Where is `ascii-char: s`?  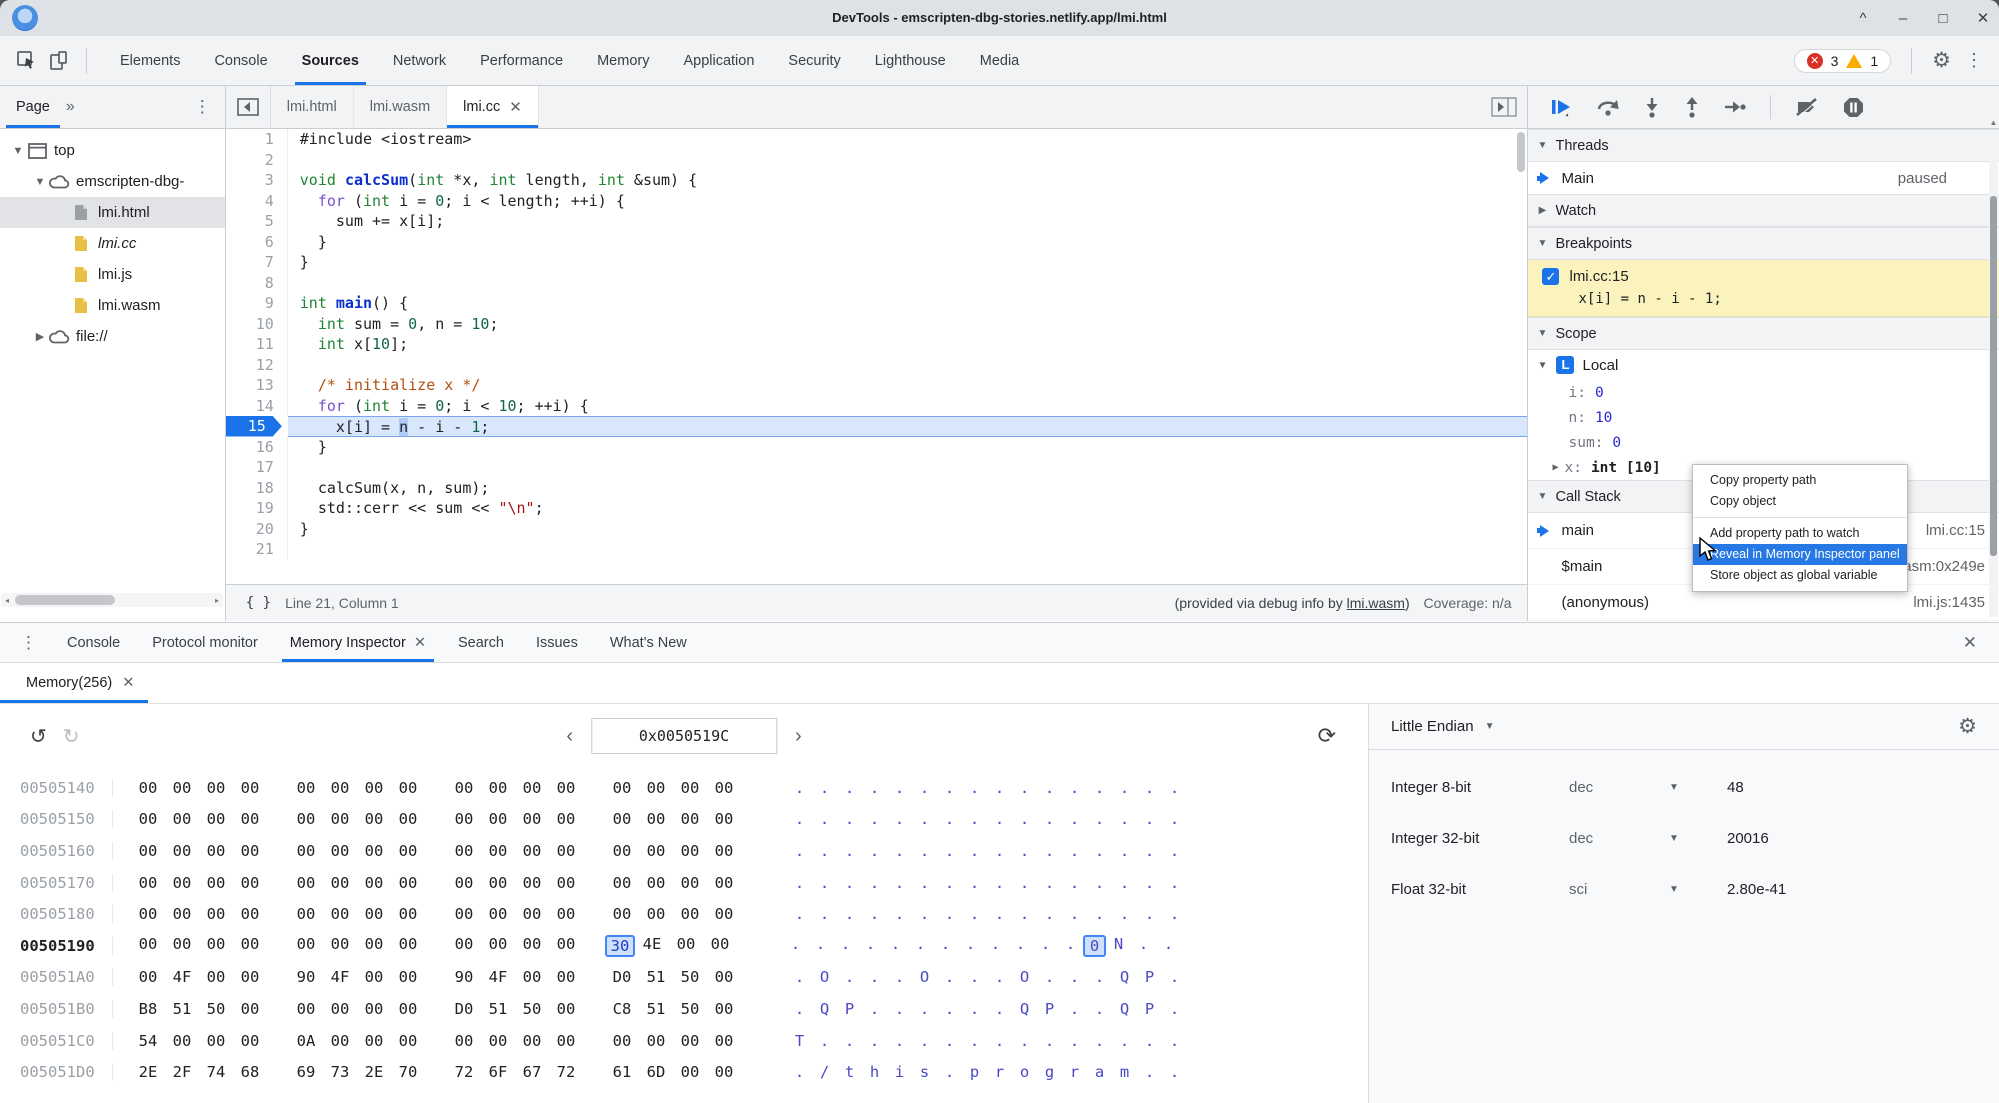
ascii-char: s is located at coordinates (924, 1072).